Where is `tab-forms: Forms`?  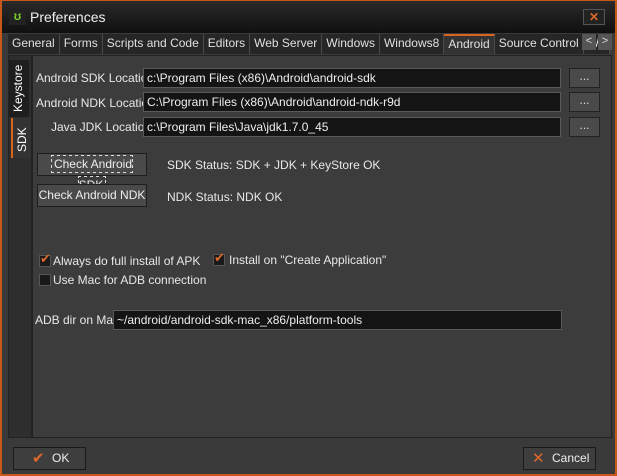
tab-forms: Forms is located at coordinates (81, 44).